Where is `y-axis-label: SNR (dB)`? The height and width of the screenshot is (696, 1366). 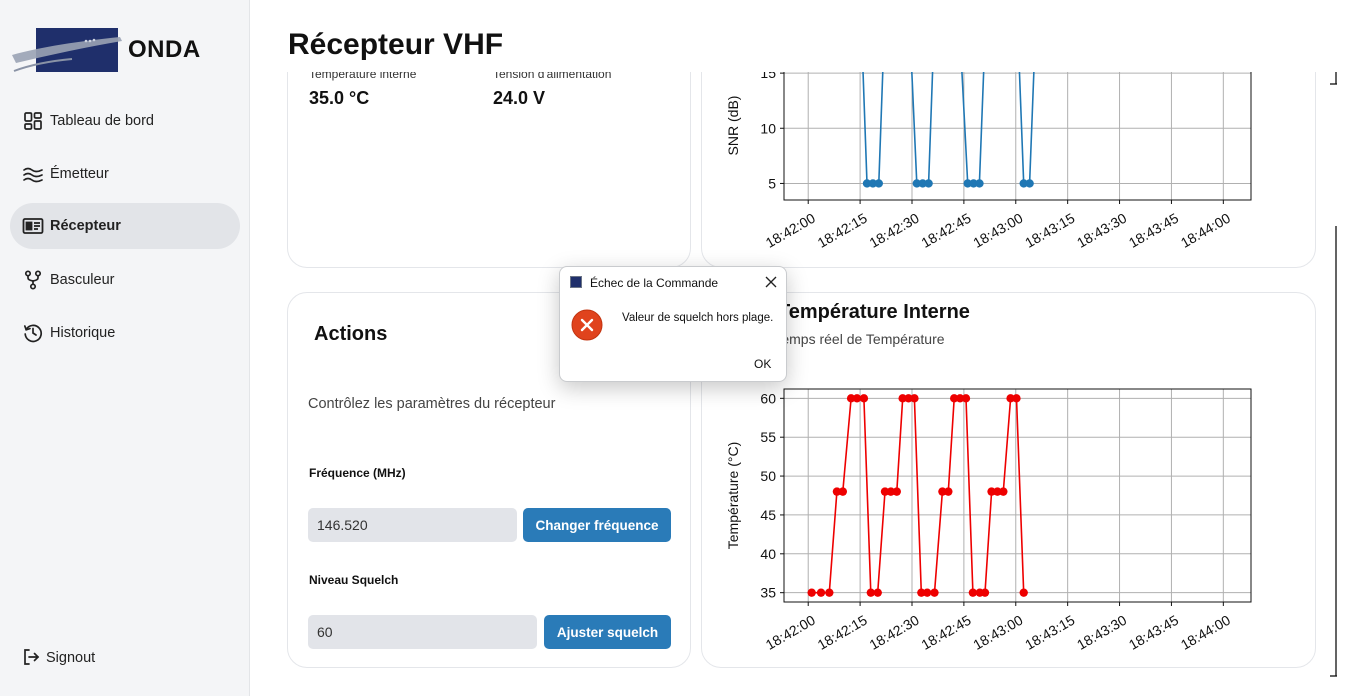
y-axis-label: SNR (dB) is located at coordinates (733, 126).